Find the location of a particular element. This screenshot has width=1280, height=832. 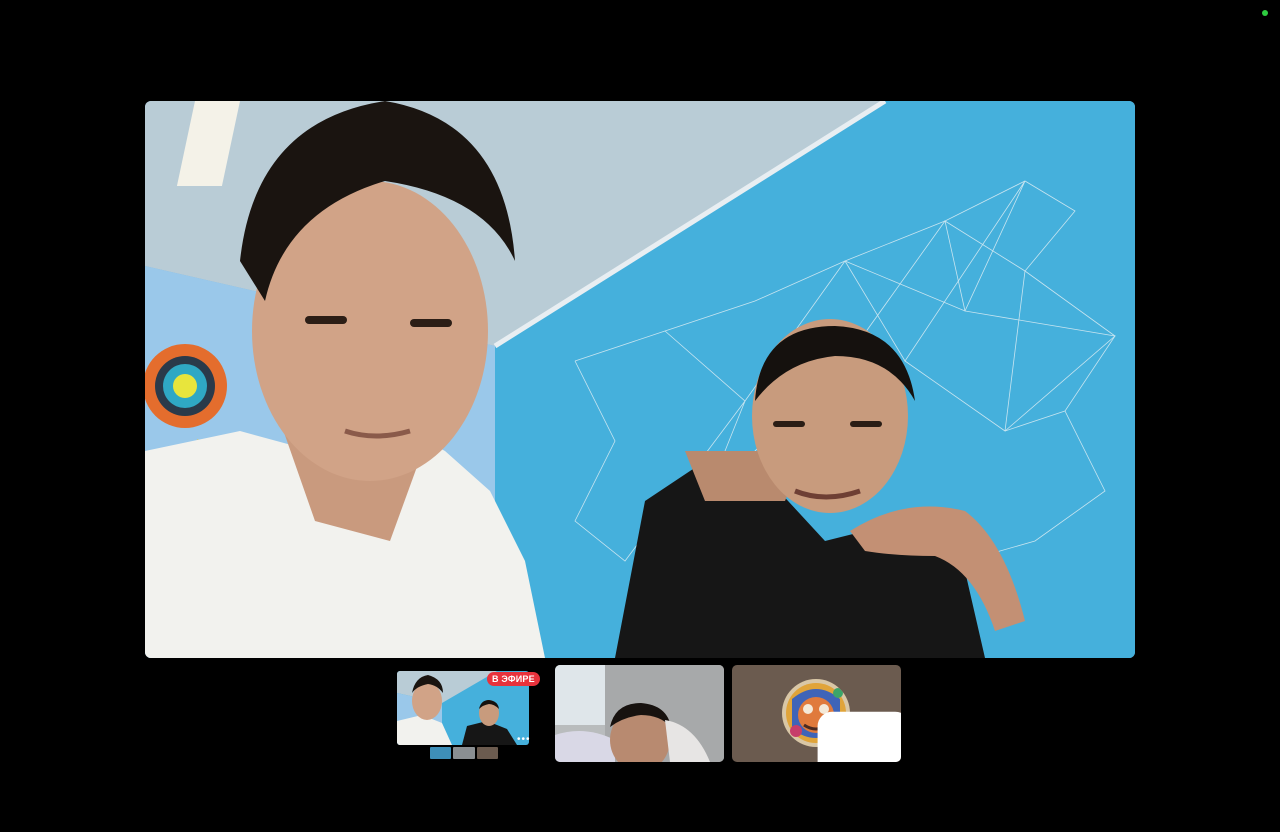

live-badge: В ЭФИРЕ is located at coordinates (513, 679).